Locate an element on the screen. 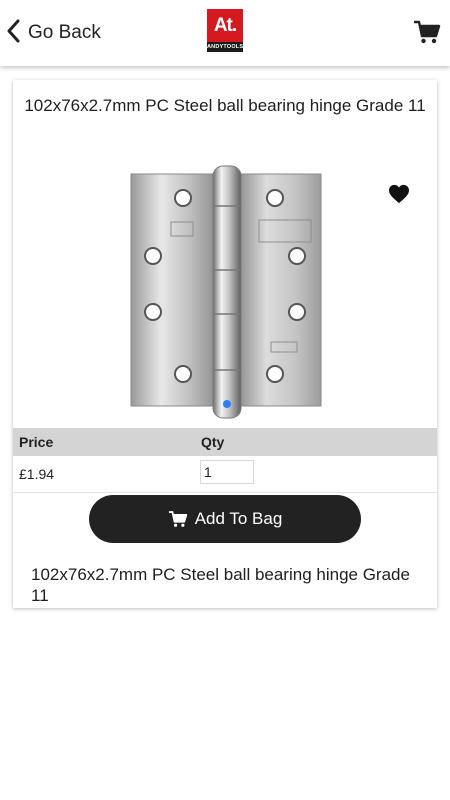 The width and height of the screenshot is (450, 800). go-back-button: Go Back is located at coordinates (53, 33).